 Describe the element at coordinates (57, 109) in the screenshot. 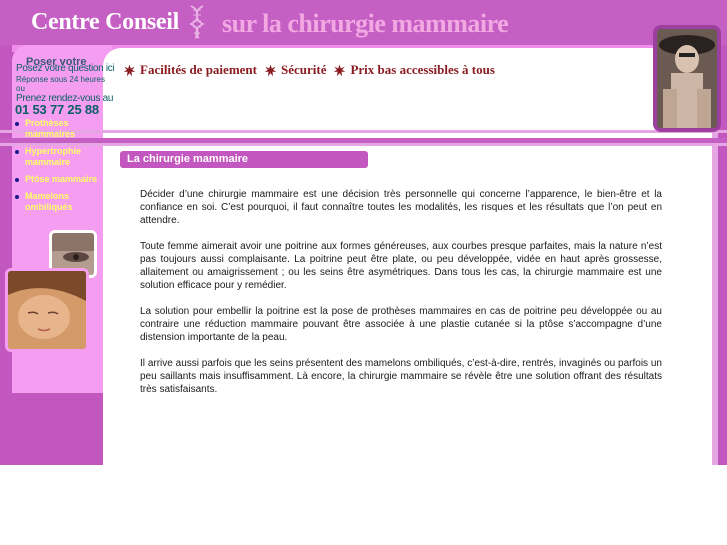

I see `phone-number: 01 53 77 25 88` at that location.